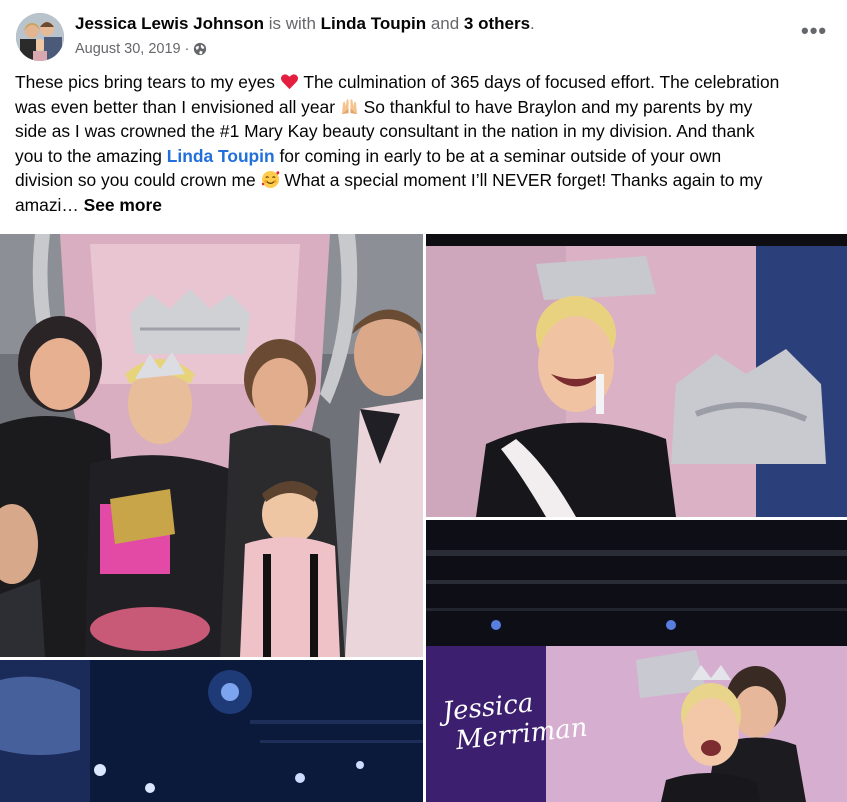 The image size is (847, 802). What do you see at coordinates (289, 81) in the screenshot?
I see `red-heart-emoji` at bounding box center [289, 81].